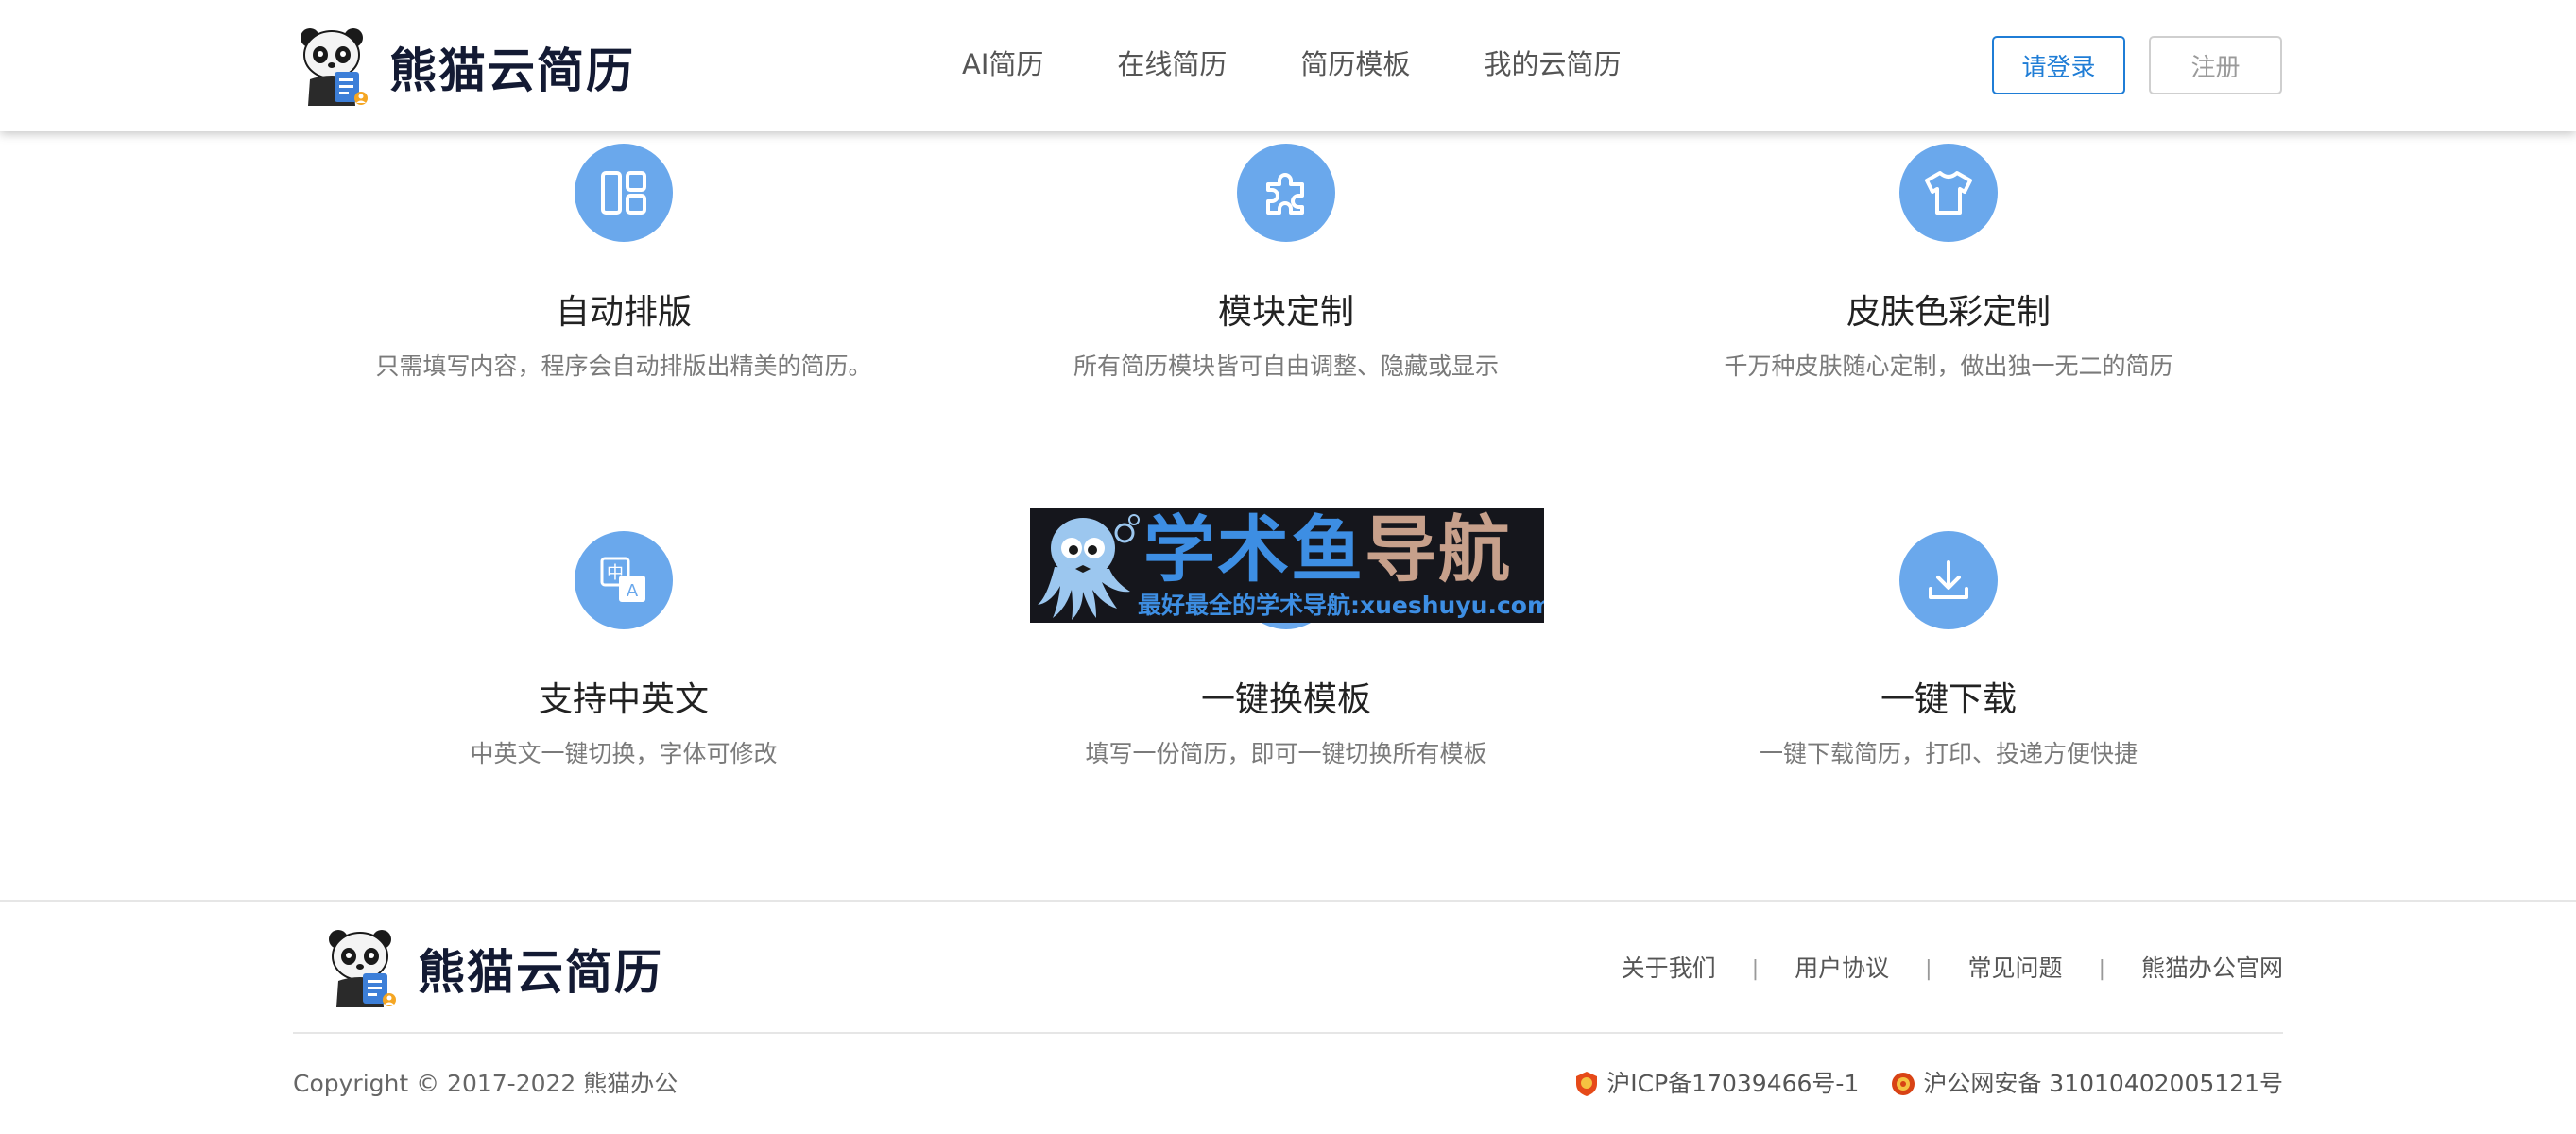 This screenshot has width=2576, height=1134. I want to click on feature-title: 一键下载, so click(1948, 699).